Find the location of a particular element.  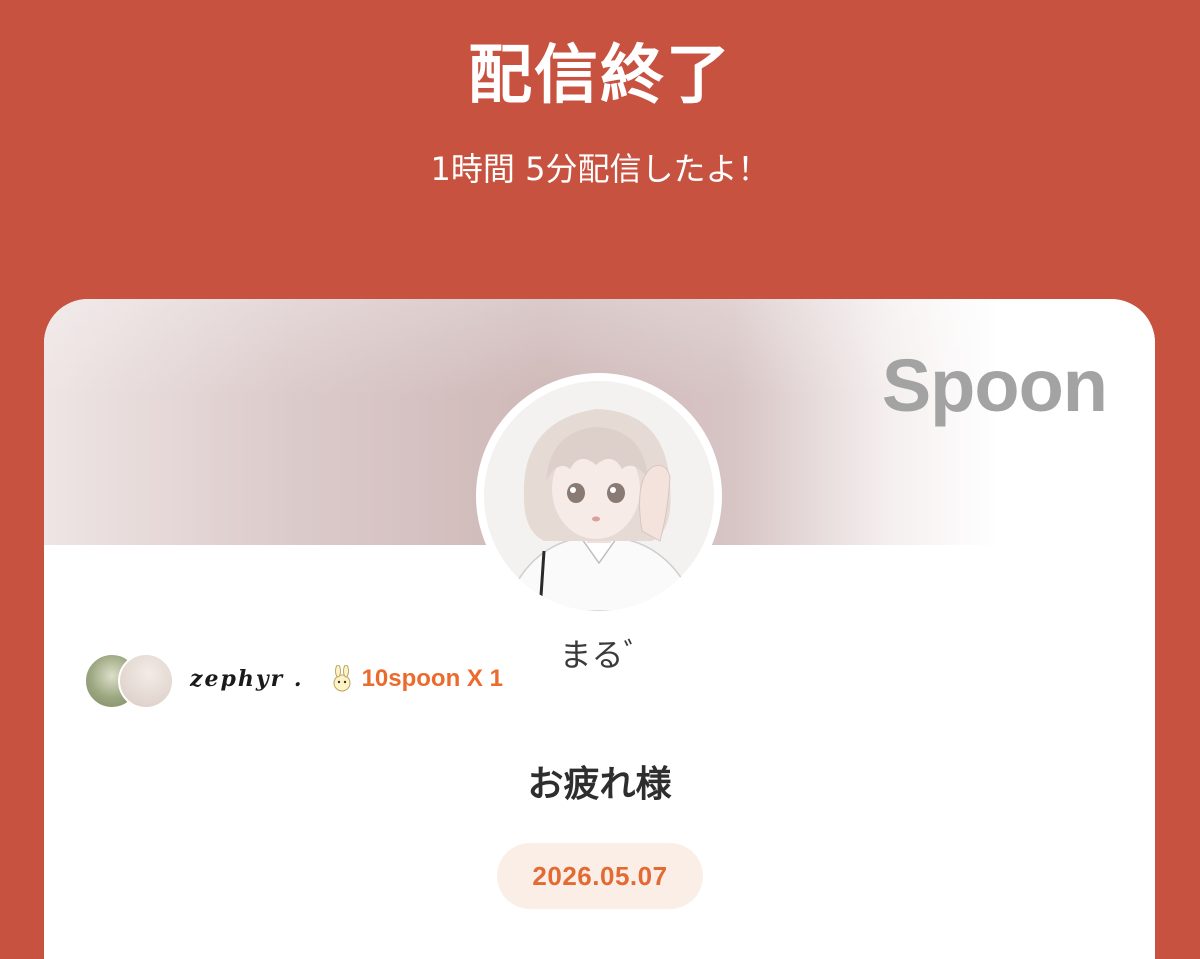

spoon-gift-icon is located at coordinates (342, 678).